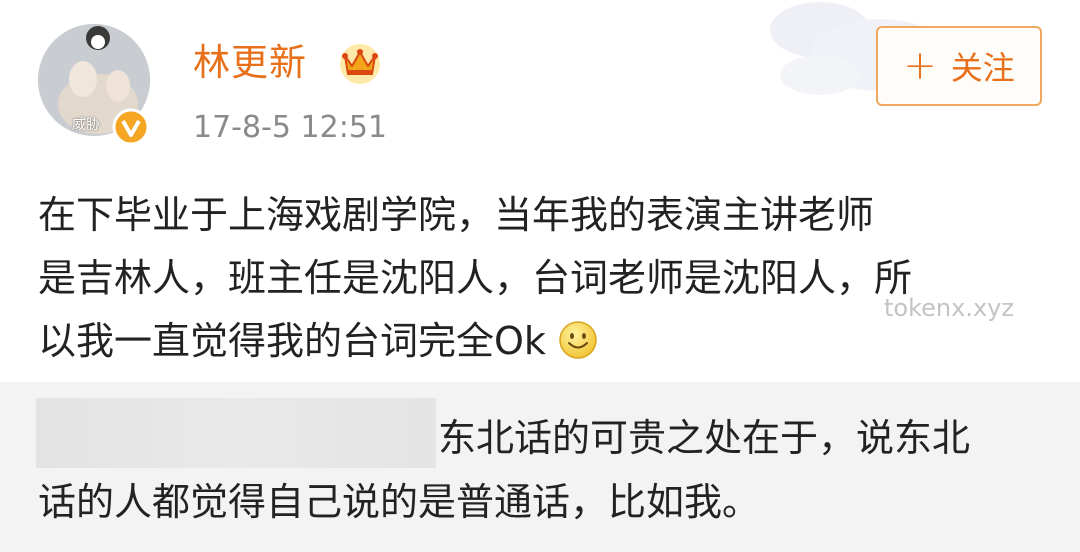 The width and height of the screenshot is (1080, 552). Describe the element at coordinates (704, 438) in the screenshot. I see `reply-line: 东北话的可贵之处在于，说东北` at that location.